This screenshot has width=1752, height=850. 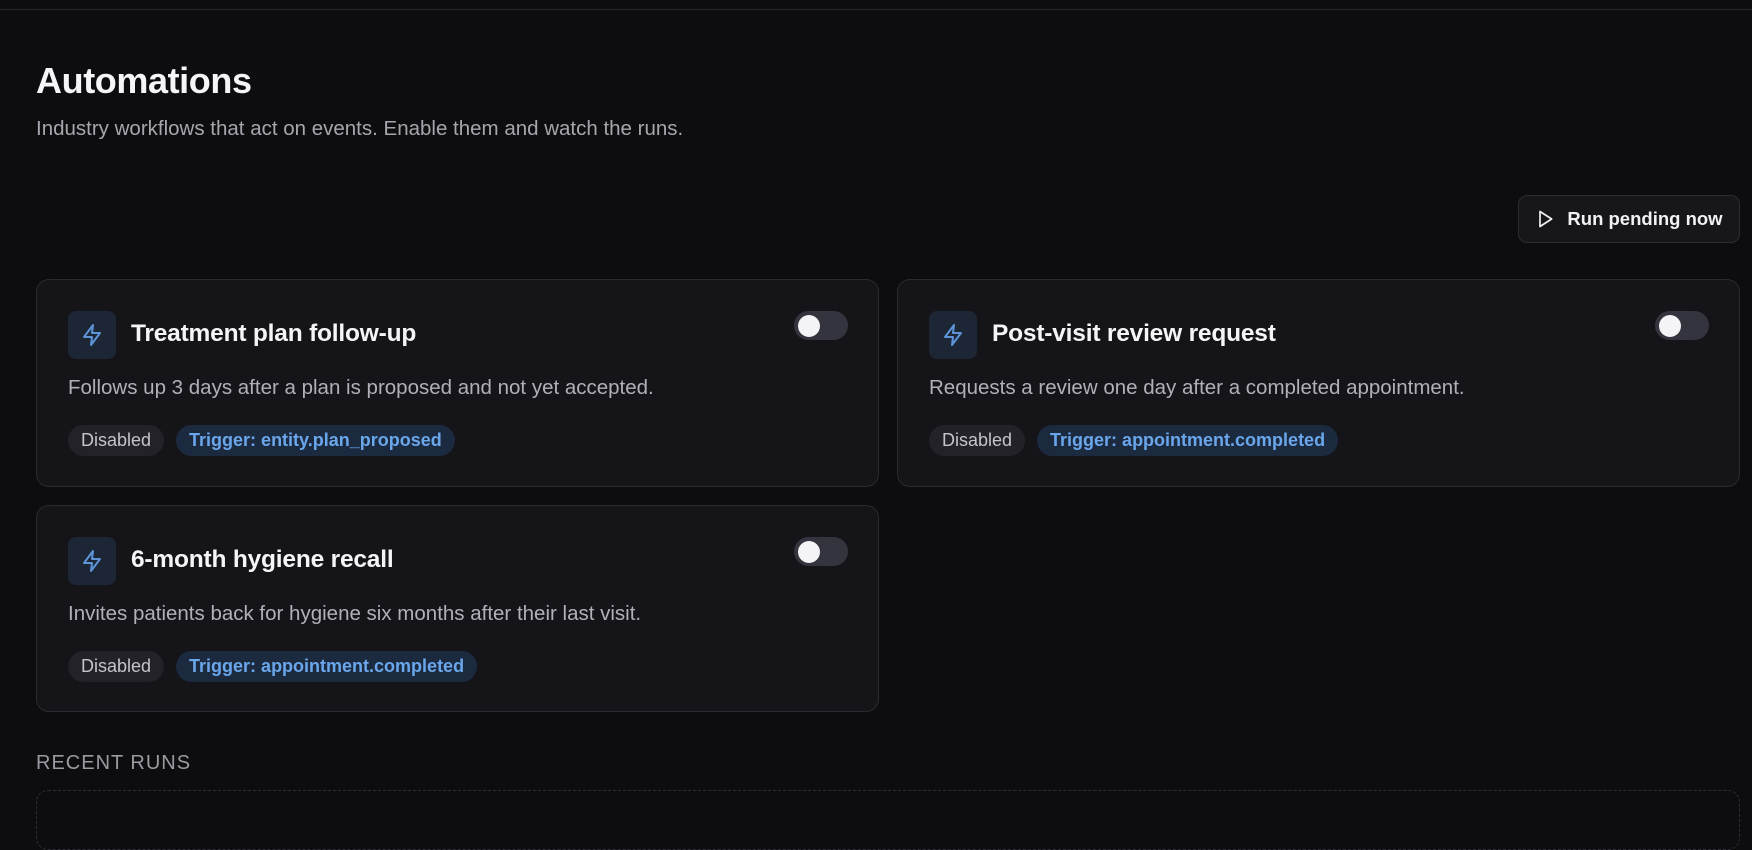 I want to click on top-divider, so click(x=876, y=9).